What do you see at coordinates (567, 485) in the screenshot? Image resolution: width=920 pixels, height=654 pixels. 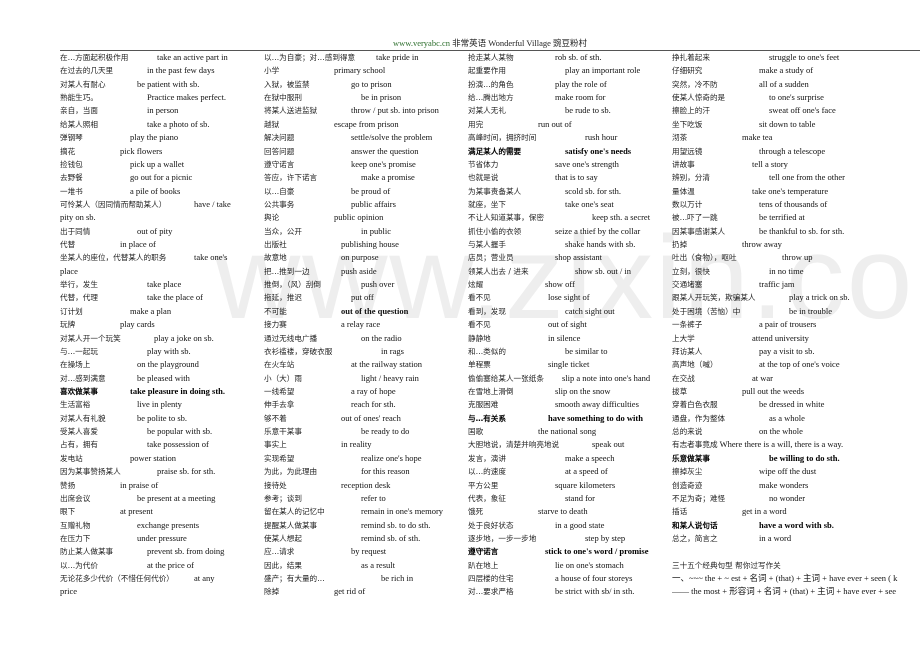 I see `vocab-entry: 平方公里 square kilometers` at bounding box center [567, 485].